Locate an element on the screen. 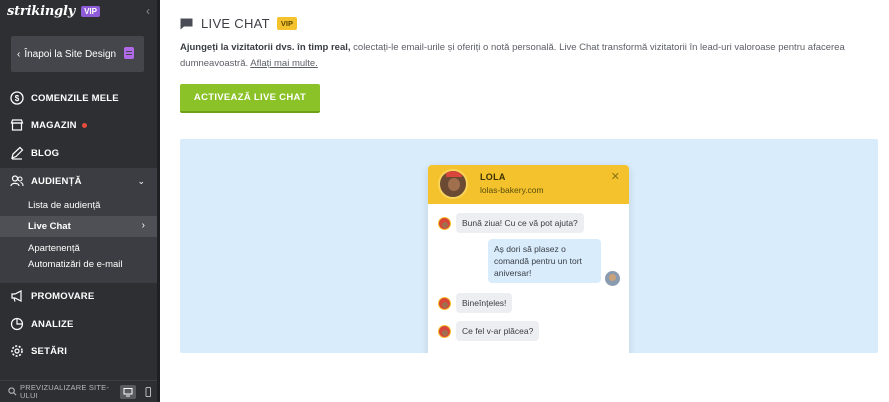 This screenshot has width=889, height=402. sidebar-item-settings: SETĂRI is located at coordinates (78, 351).